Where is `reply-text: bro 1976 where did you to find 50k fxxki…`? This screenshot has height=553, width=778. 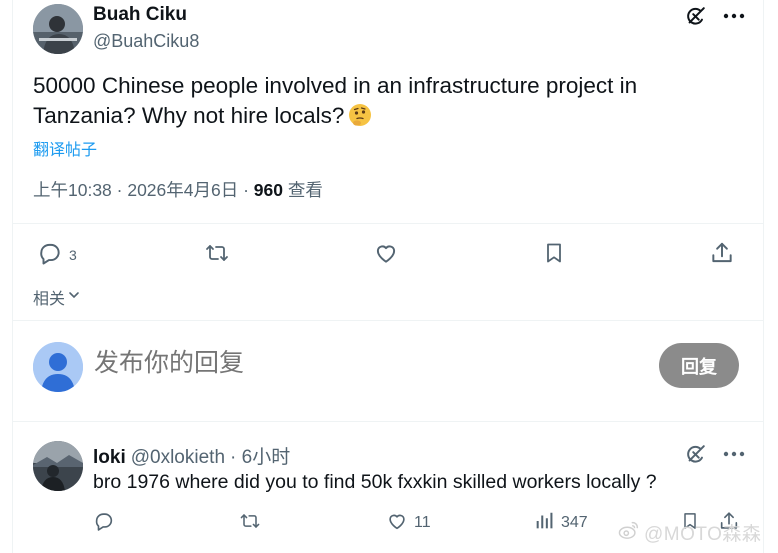
reply-text: bro 1976 where did you to find 50k fxxki… is located at coordinates (375, 482).